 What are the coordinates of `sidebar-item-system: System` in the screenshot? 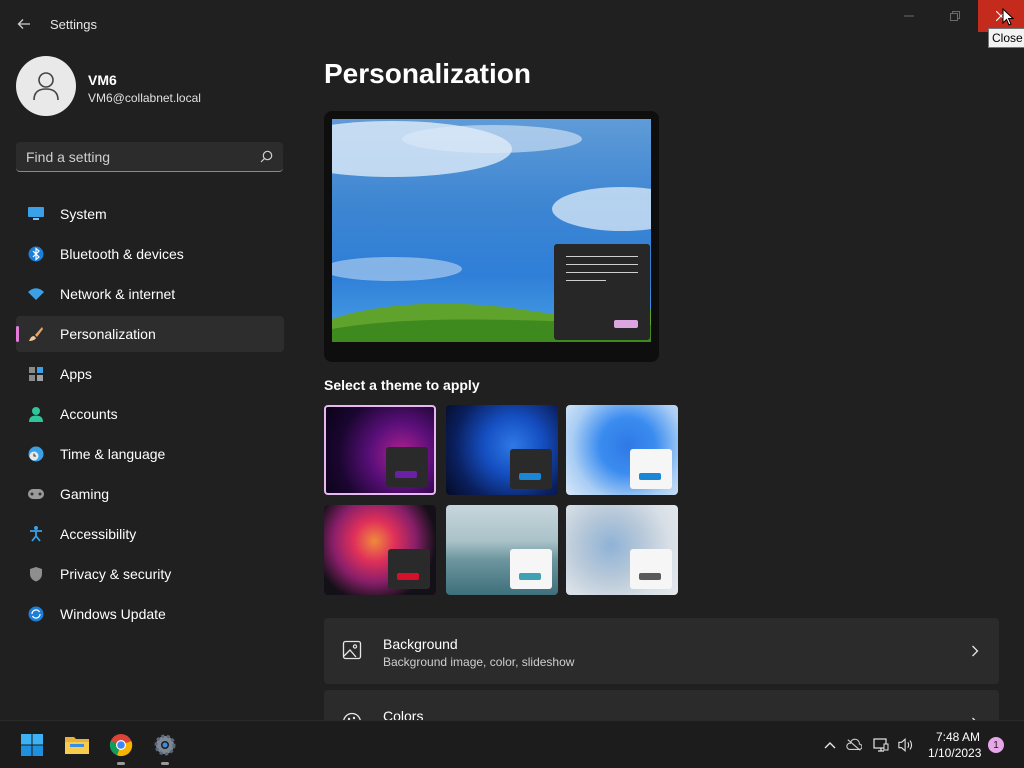 It's located at (150, 214).